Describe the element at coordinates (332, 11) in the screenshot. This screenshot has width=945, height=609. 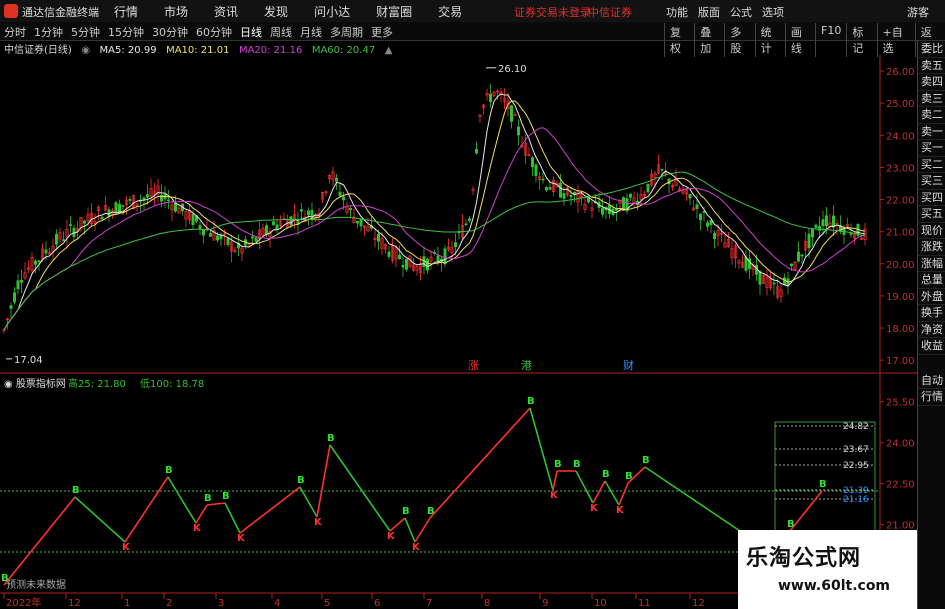
I see `menu-ask: 问小达` at that location.